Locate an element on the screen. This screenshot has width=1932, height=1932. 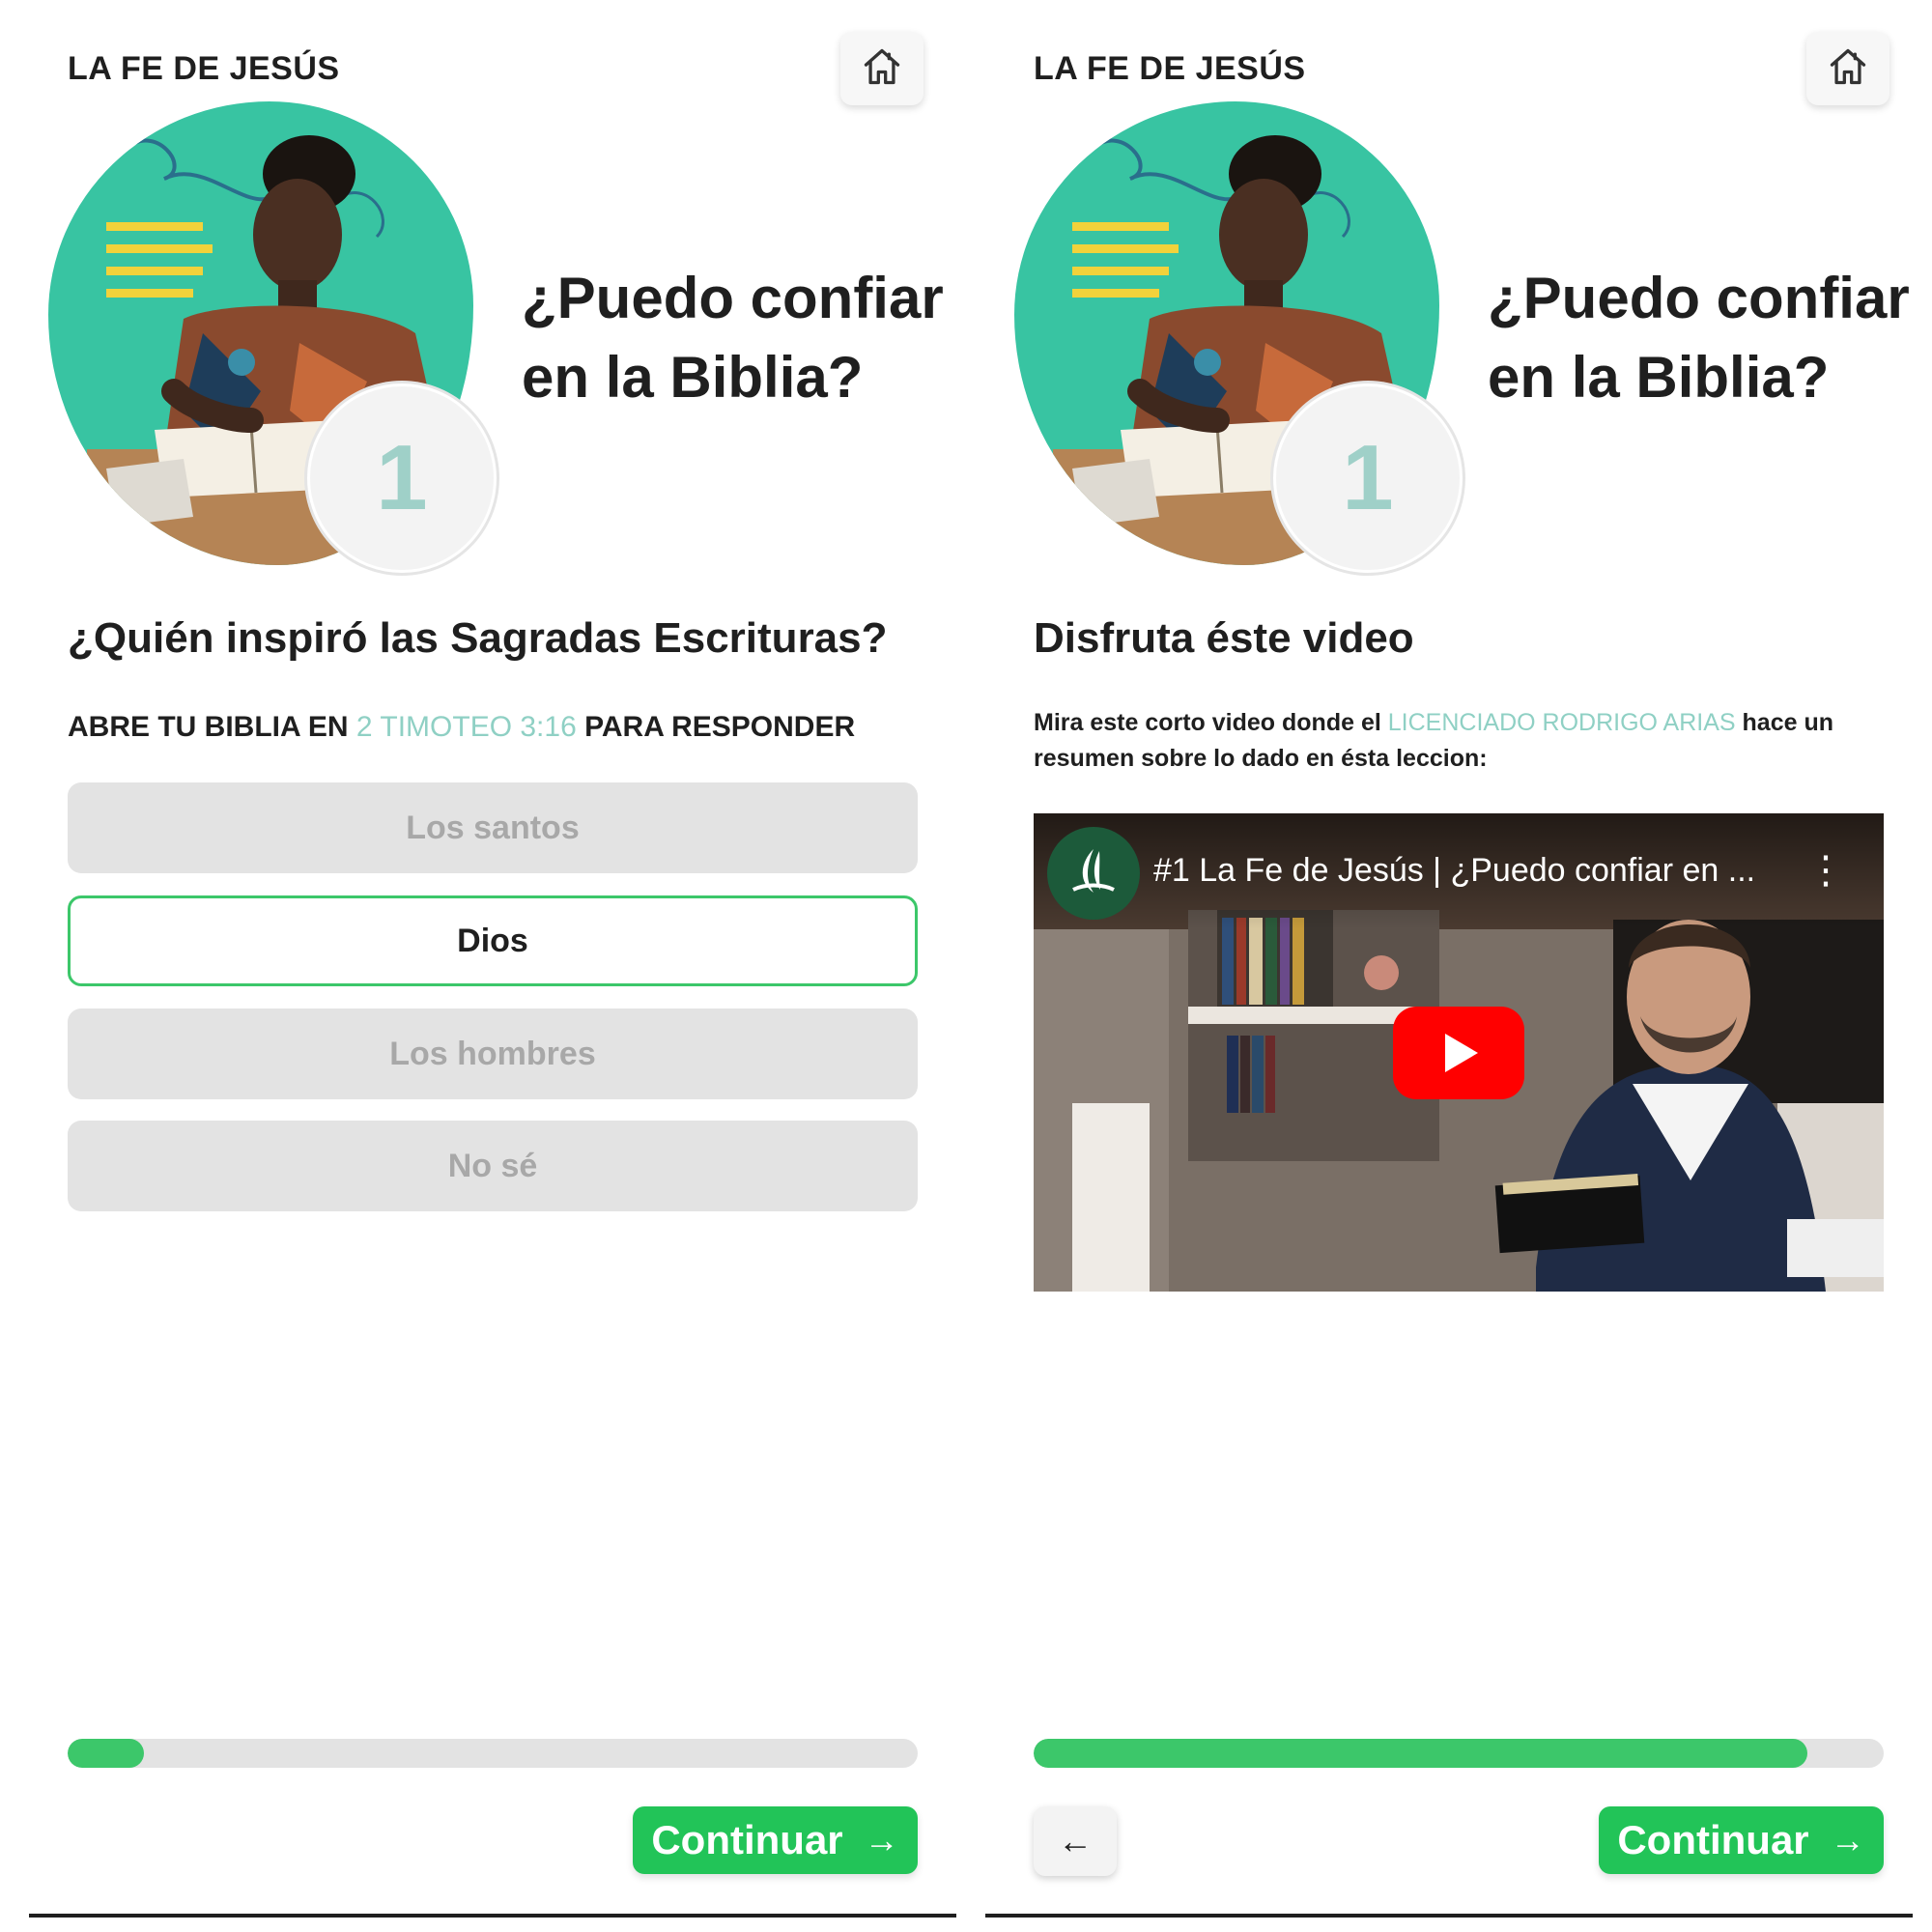
description-prefix: Mira este corto video donde el is located at coordinates (1207, 722).